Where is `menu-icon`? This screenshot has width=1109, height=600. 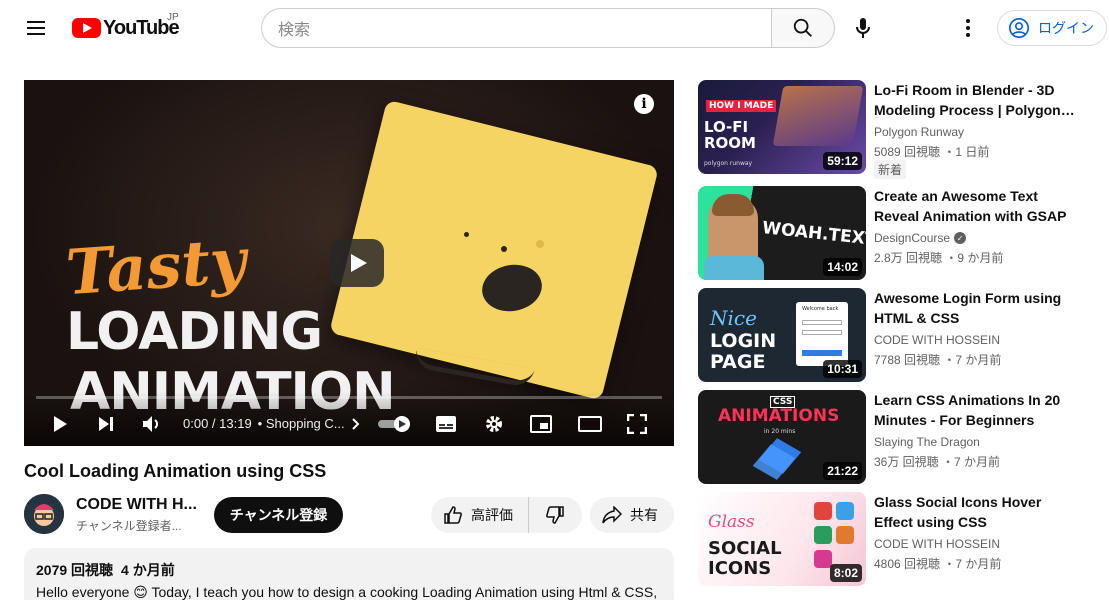
menu-icon is located at coordinates (36, 28).